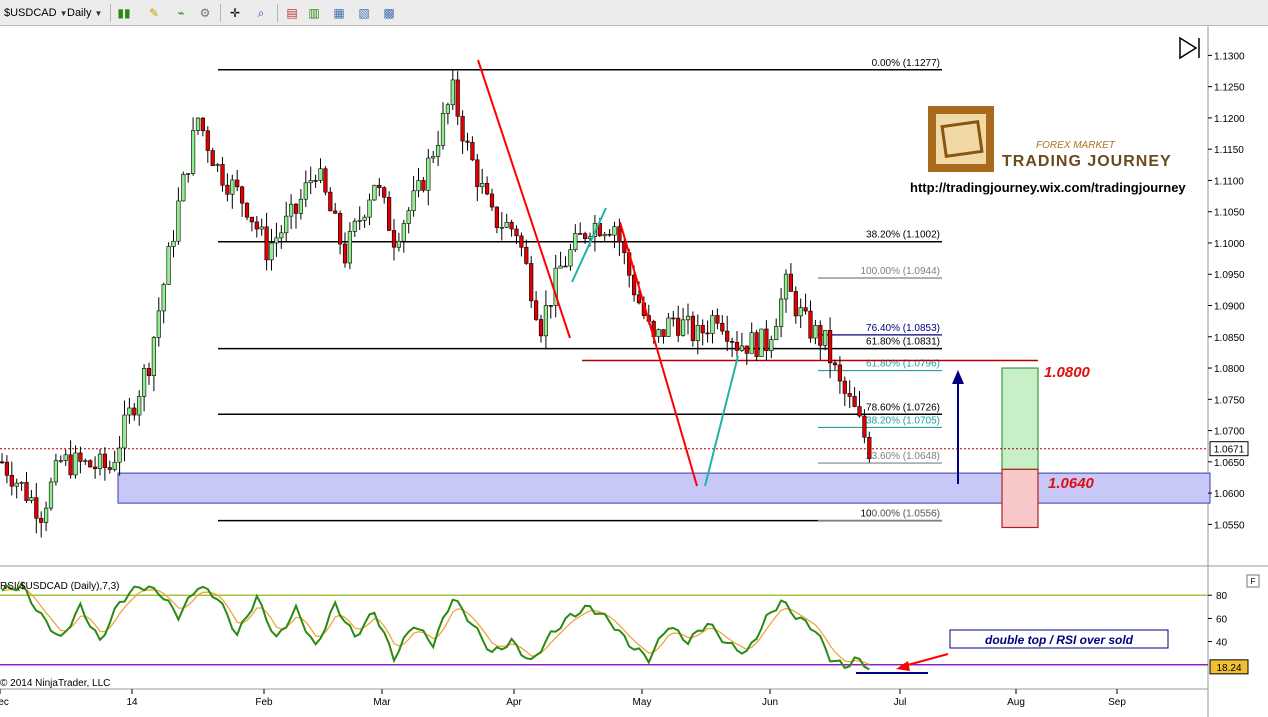  I want to click on time-tick-label: Dec, so click(4, 702).